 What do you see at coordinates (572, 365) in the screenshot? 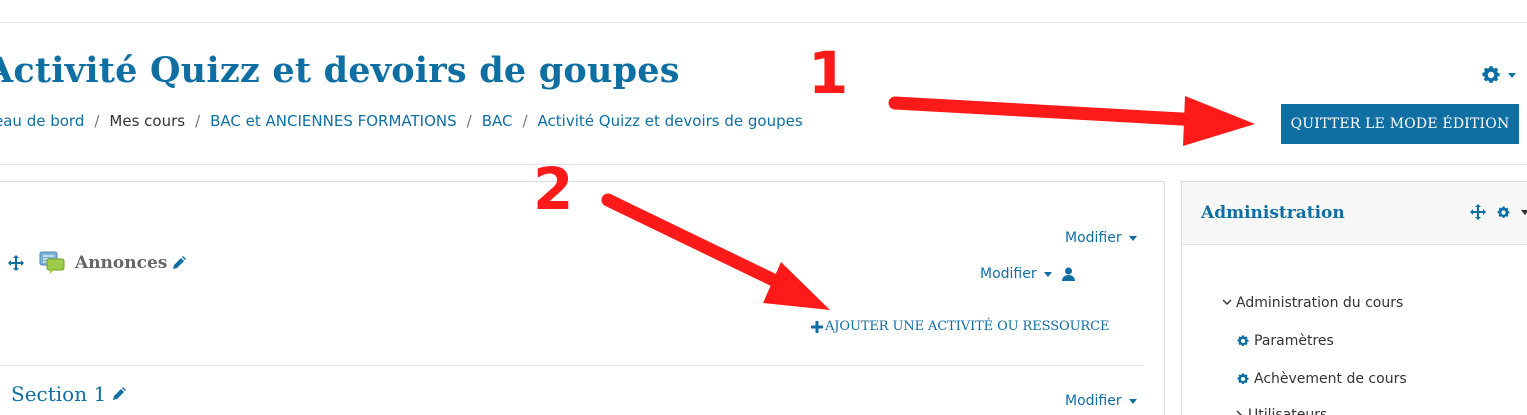
I see `section-divider` at bounding box center [572, 365].